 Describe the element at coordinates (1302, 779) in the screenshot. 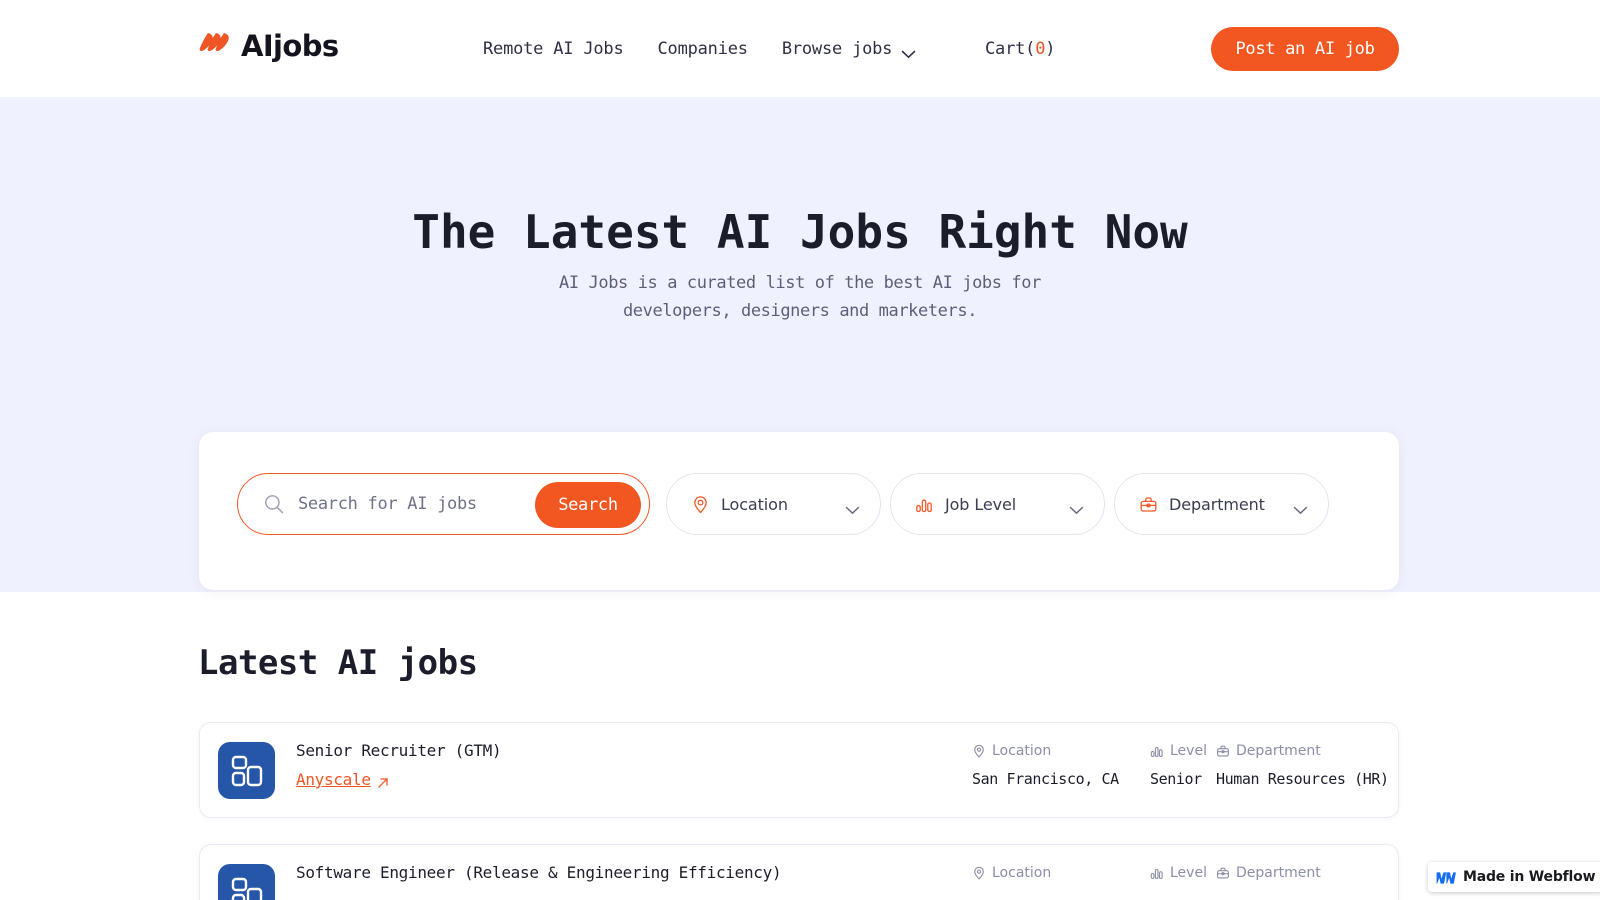

I see `job-department-value: Human Resources (HR)` at that location.